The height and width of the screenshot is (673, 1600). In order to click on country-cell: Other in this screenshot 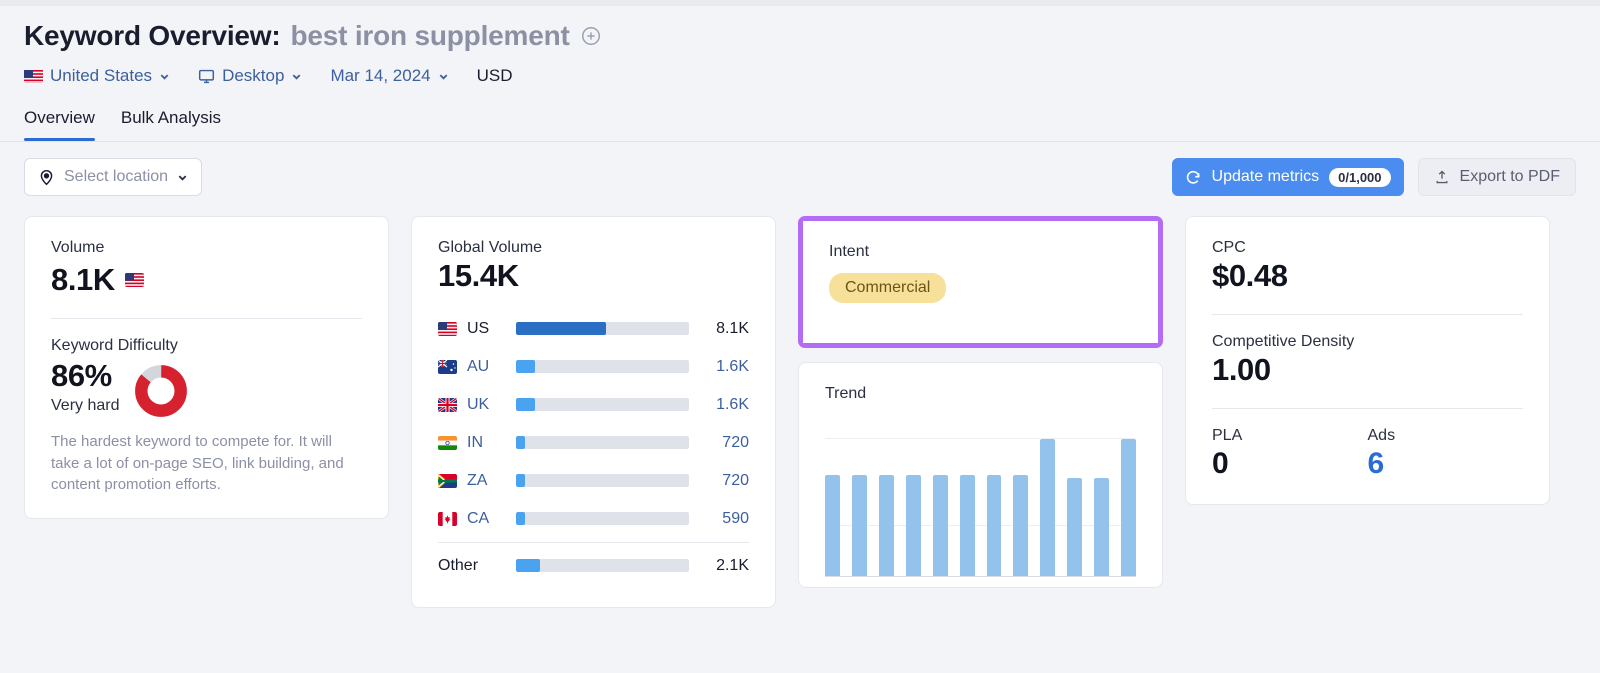, I will do `click(475, 566)`.